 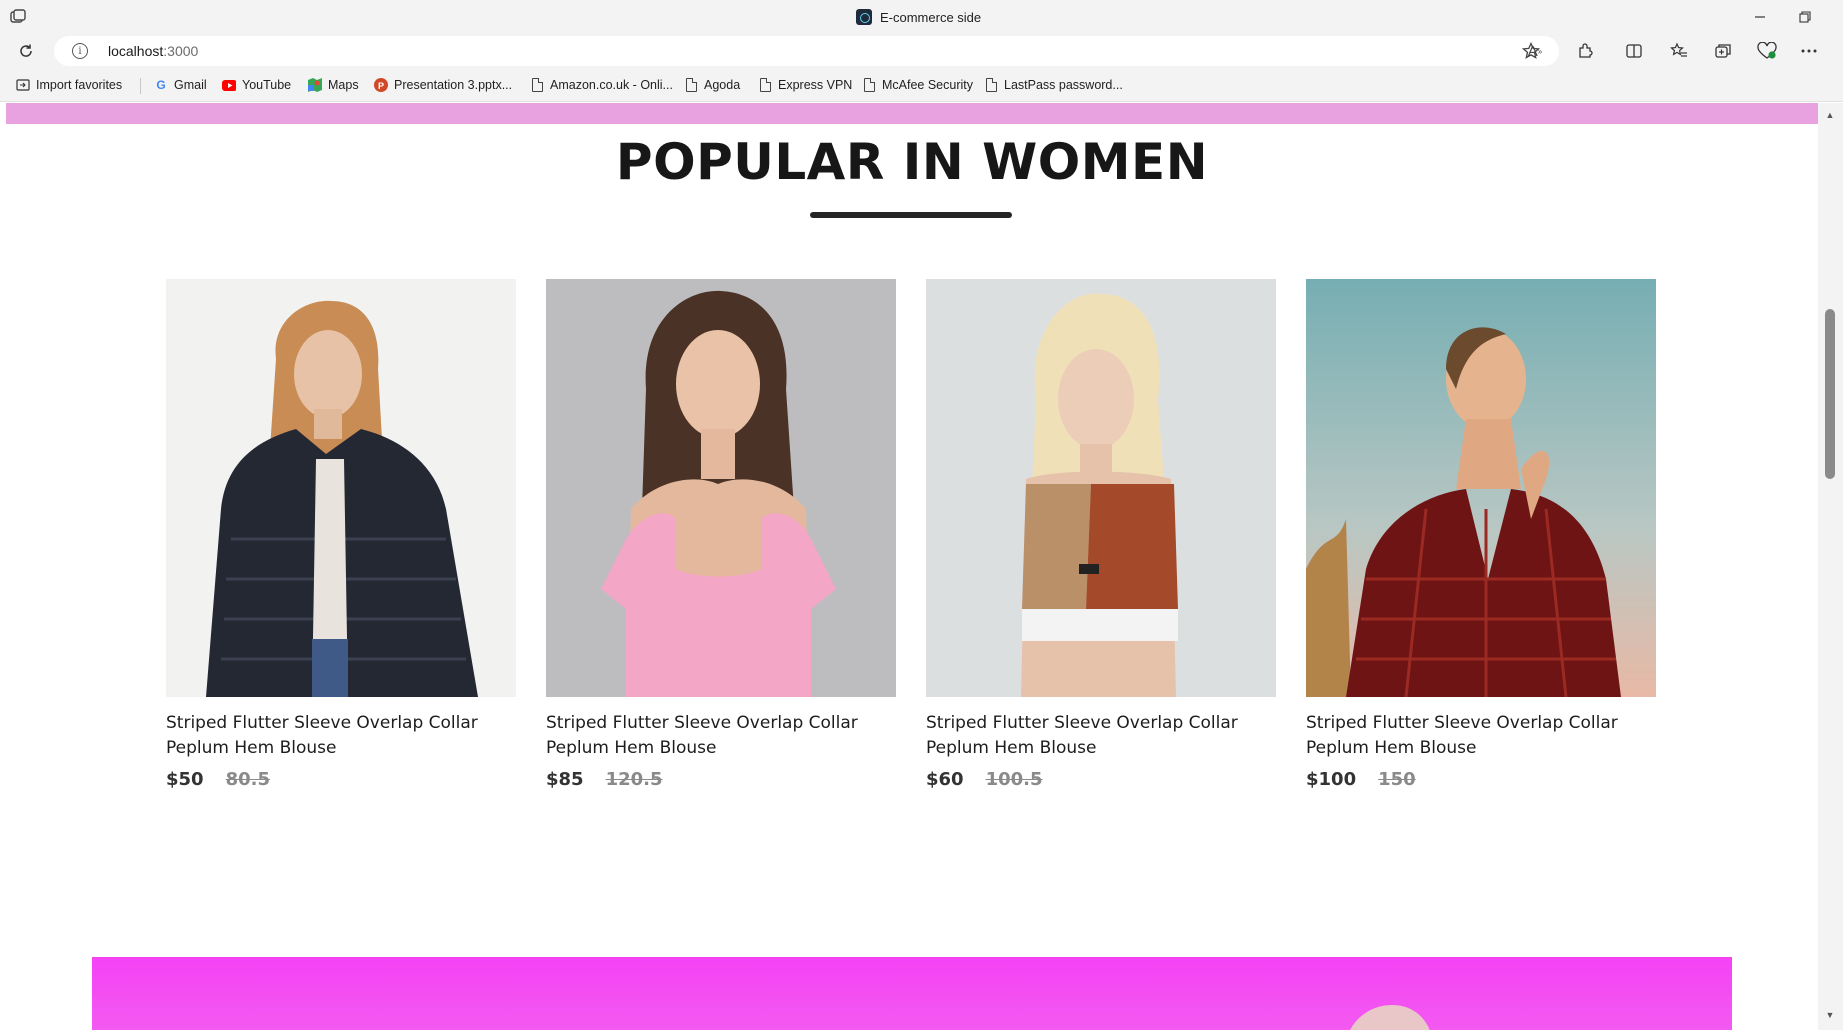 I want to click on powerpoint-icon: P, so click(x=381, y=85).